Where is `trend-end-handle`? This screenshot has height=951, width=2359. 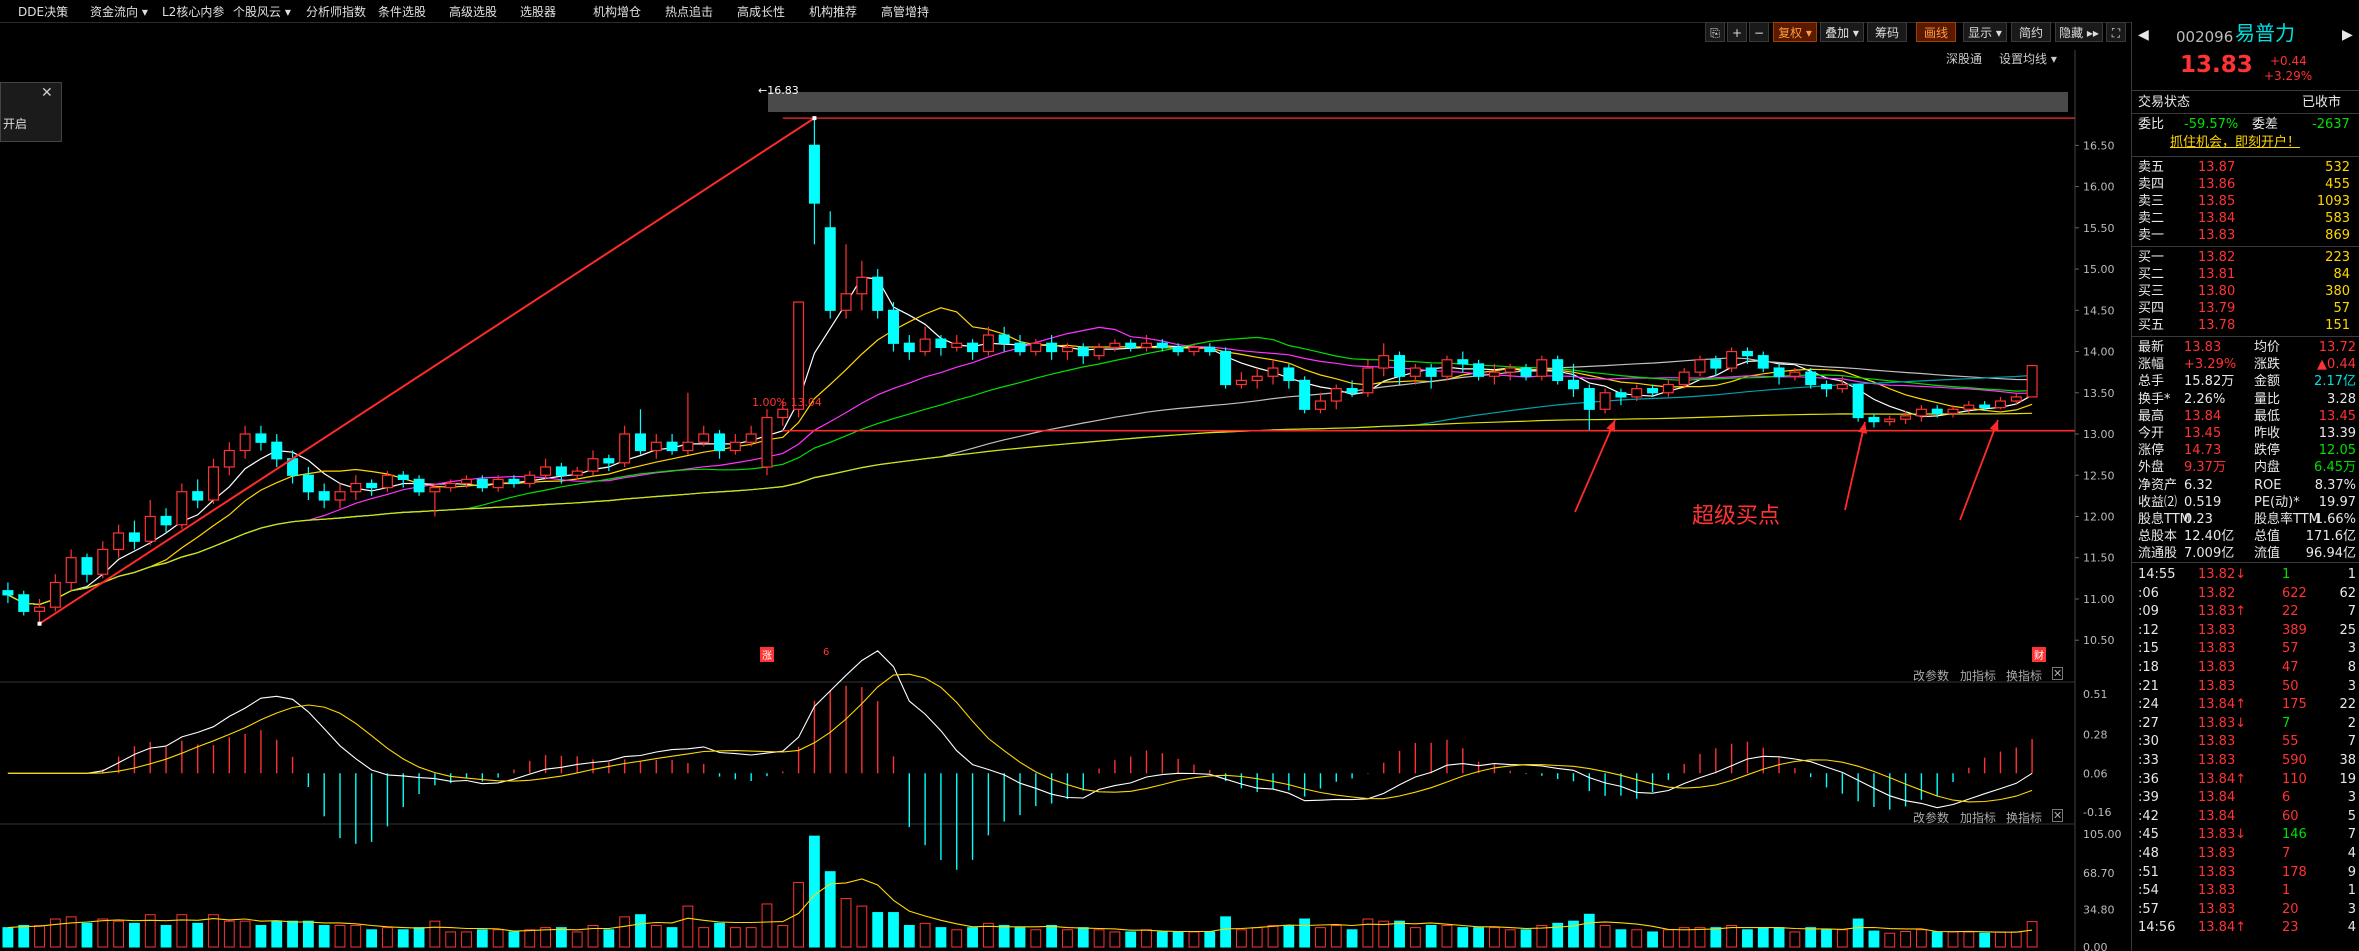
trend-end-handle is located at coordinates (814, 118).